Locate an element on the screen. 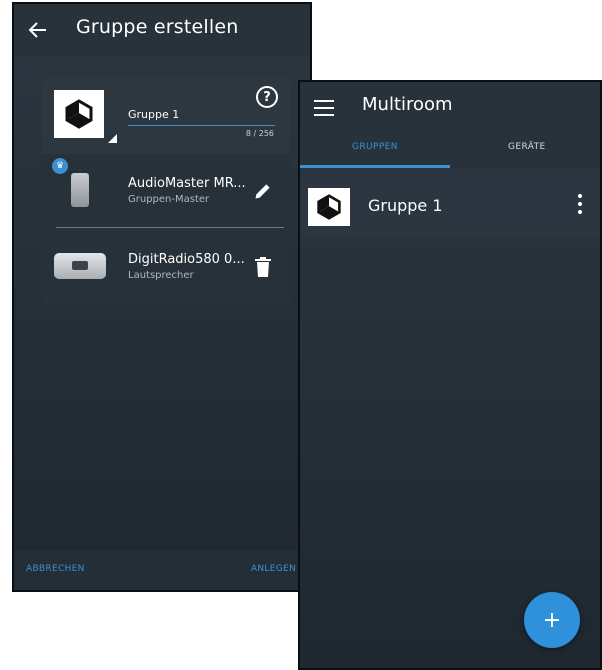 Image resolution: width=602 pixels, height=670 pixels. speaker-image is located at coordinates (80, 190).